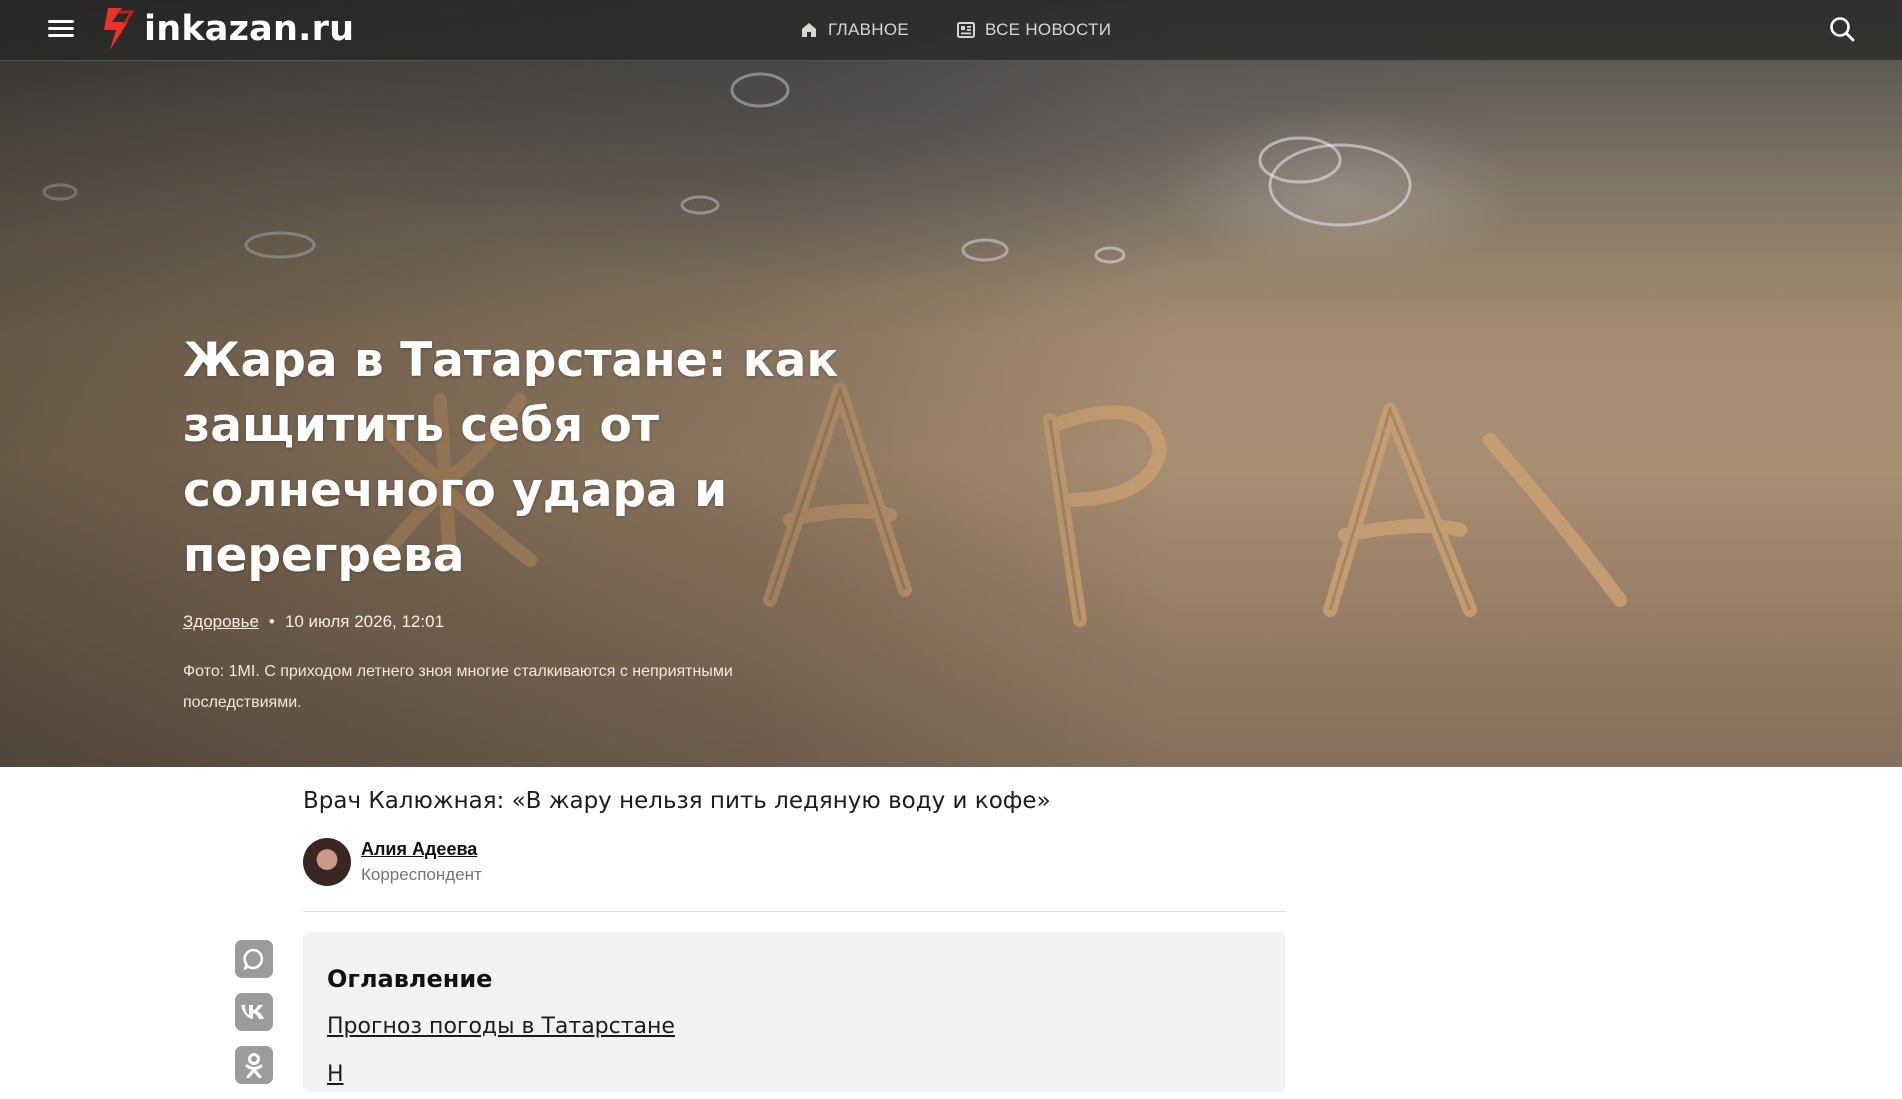 The image size is (1902, 1099). What do you see at coordinates (335, 1074) in the screenshot?
I see `toc-item: Н` at bounding box center [335, 1074].